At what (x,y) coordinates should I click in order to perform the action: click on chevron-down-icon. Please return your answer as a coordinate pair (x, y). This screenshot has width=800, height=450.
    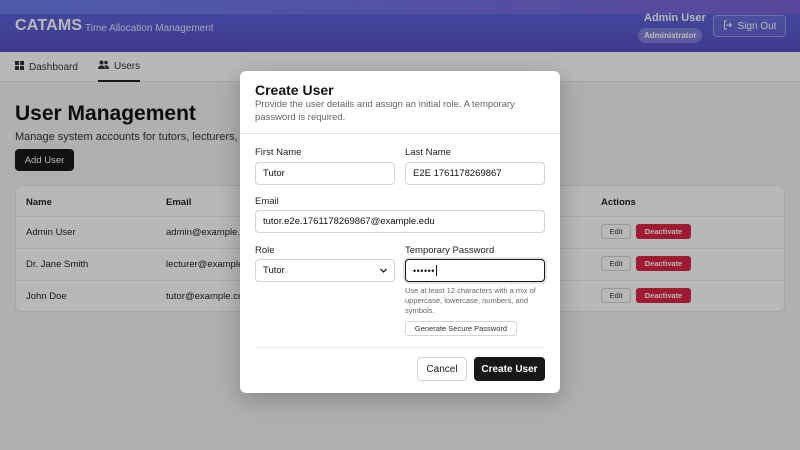
    Looking at the image, I should click on (383, 272).